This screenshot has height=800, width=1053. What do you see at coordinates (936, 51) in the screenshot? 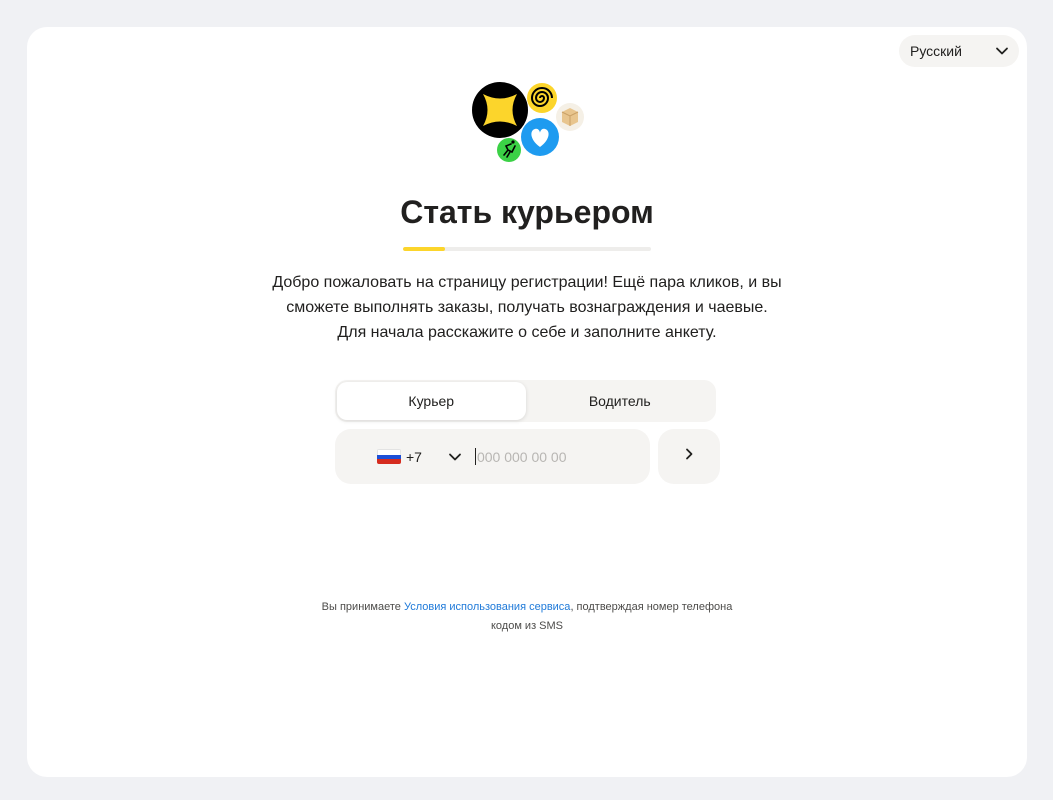
I see `language-select-value: Русский` at bounding box center [936, 51].